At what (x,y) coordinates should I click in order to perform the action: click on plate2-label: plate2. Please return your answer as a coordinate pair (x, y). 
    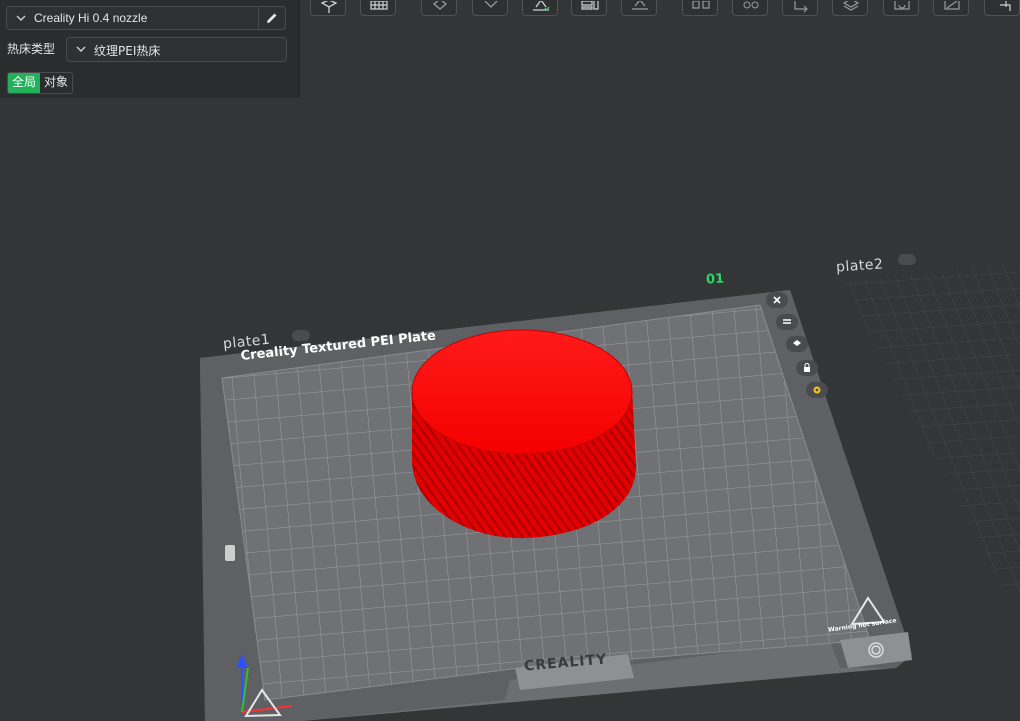
    Looking at the image, I should click on (859, 266).